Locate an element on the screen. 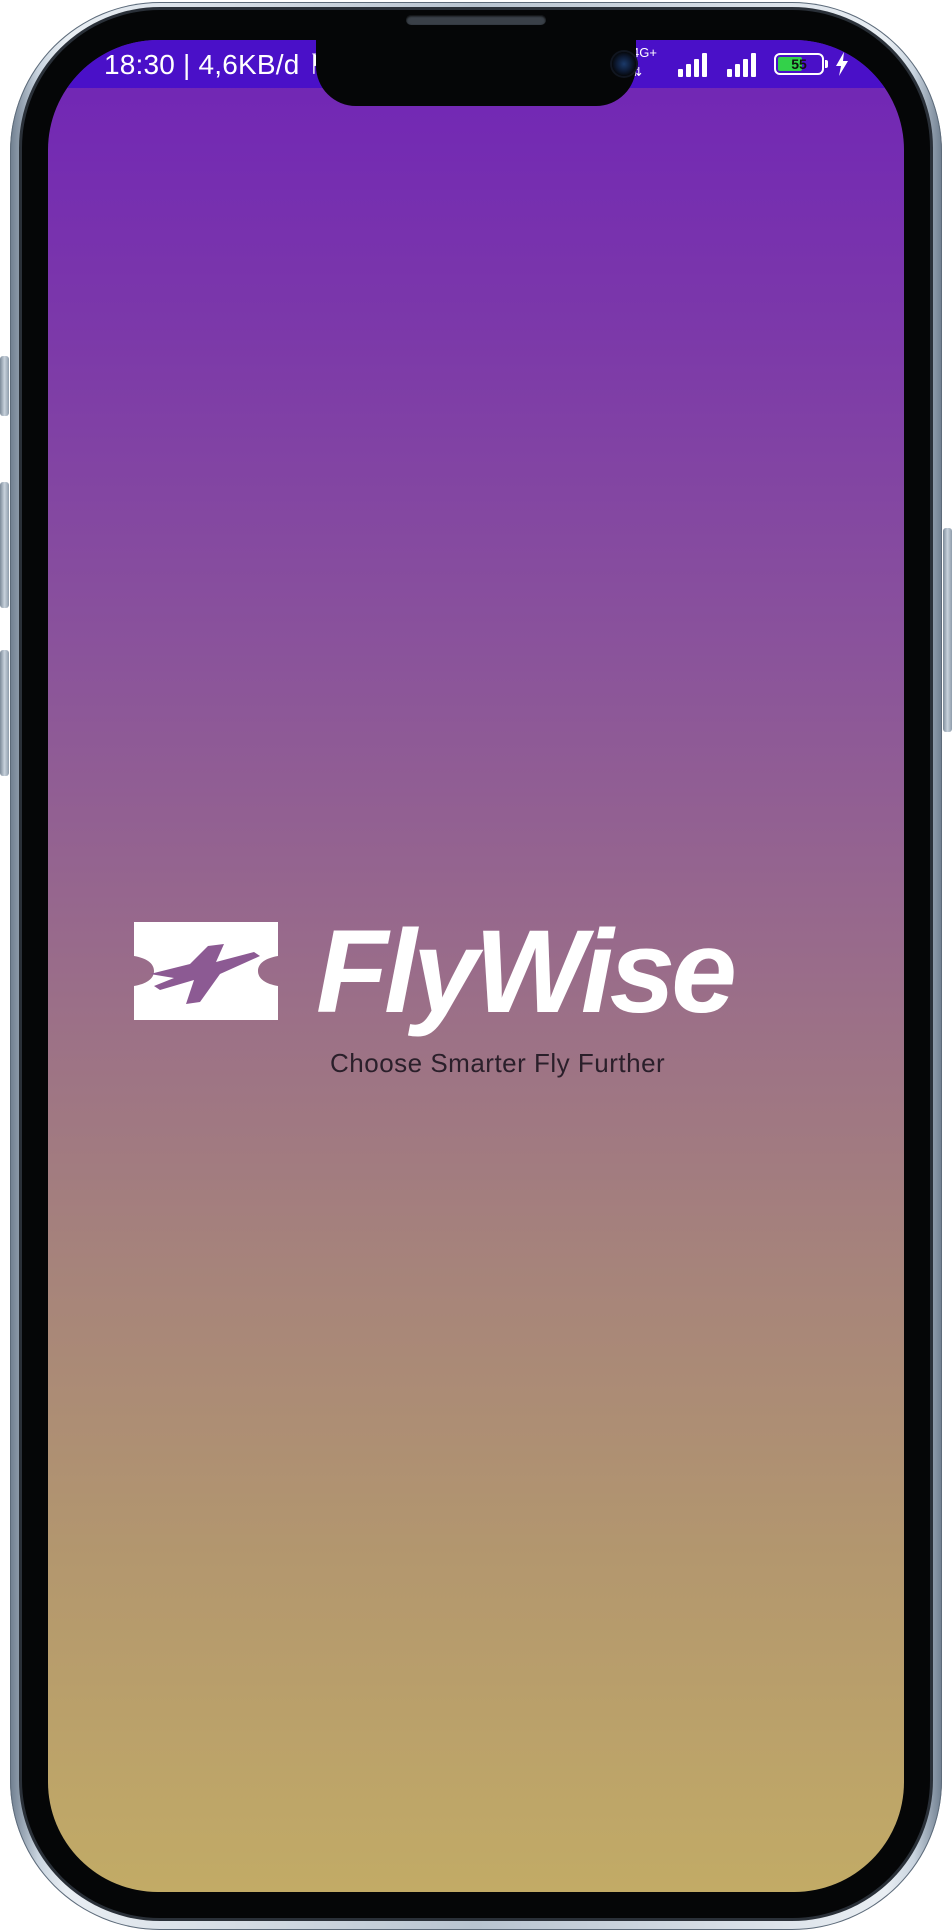 The width and height of the screenshot is (952, 1932). battery-level: 55 is located at coordinates (799, 64).